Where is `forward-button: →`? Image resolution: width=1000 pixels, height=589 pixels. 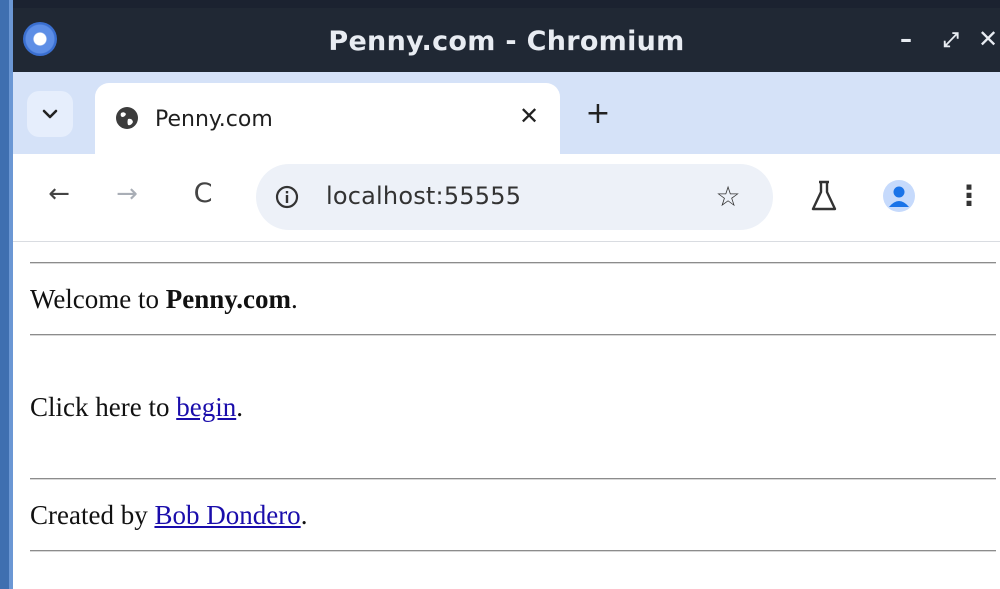
forward-button: → is located at coordinates (127, 194).